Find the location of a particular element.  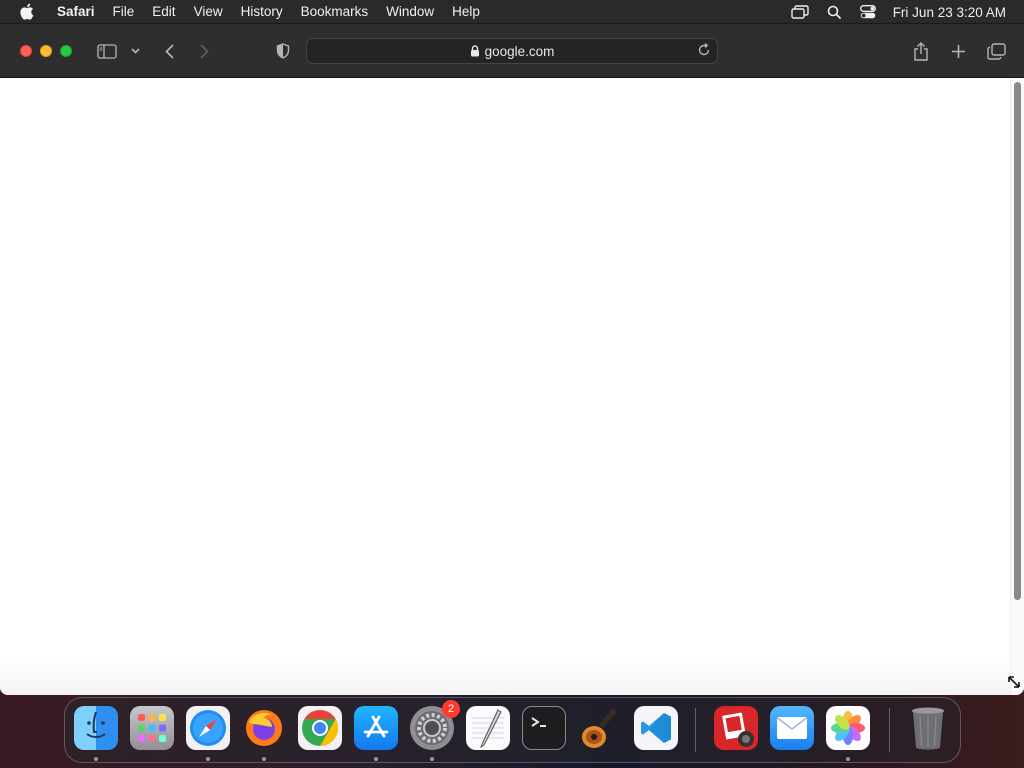

menu-bookmarks: Bookmarks is located at coordinates (335, 11).